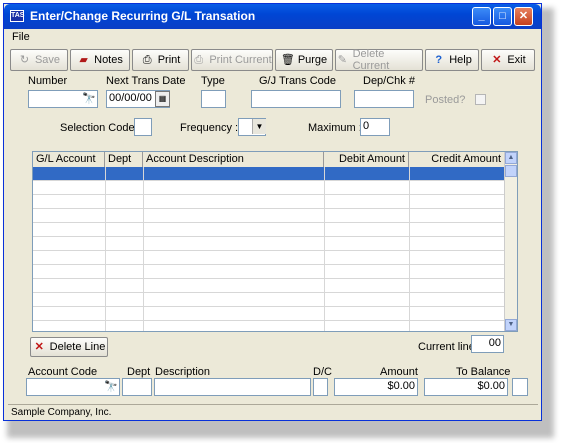 The height and width of the screenshot is (443, 566). I want to click on delete-current-button: ✎ Delete Current, so click(379, 60).